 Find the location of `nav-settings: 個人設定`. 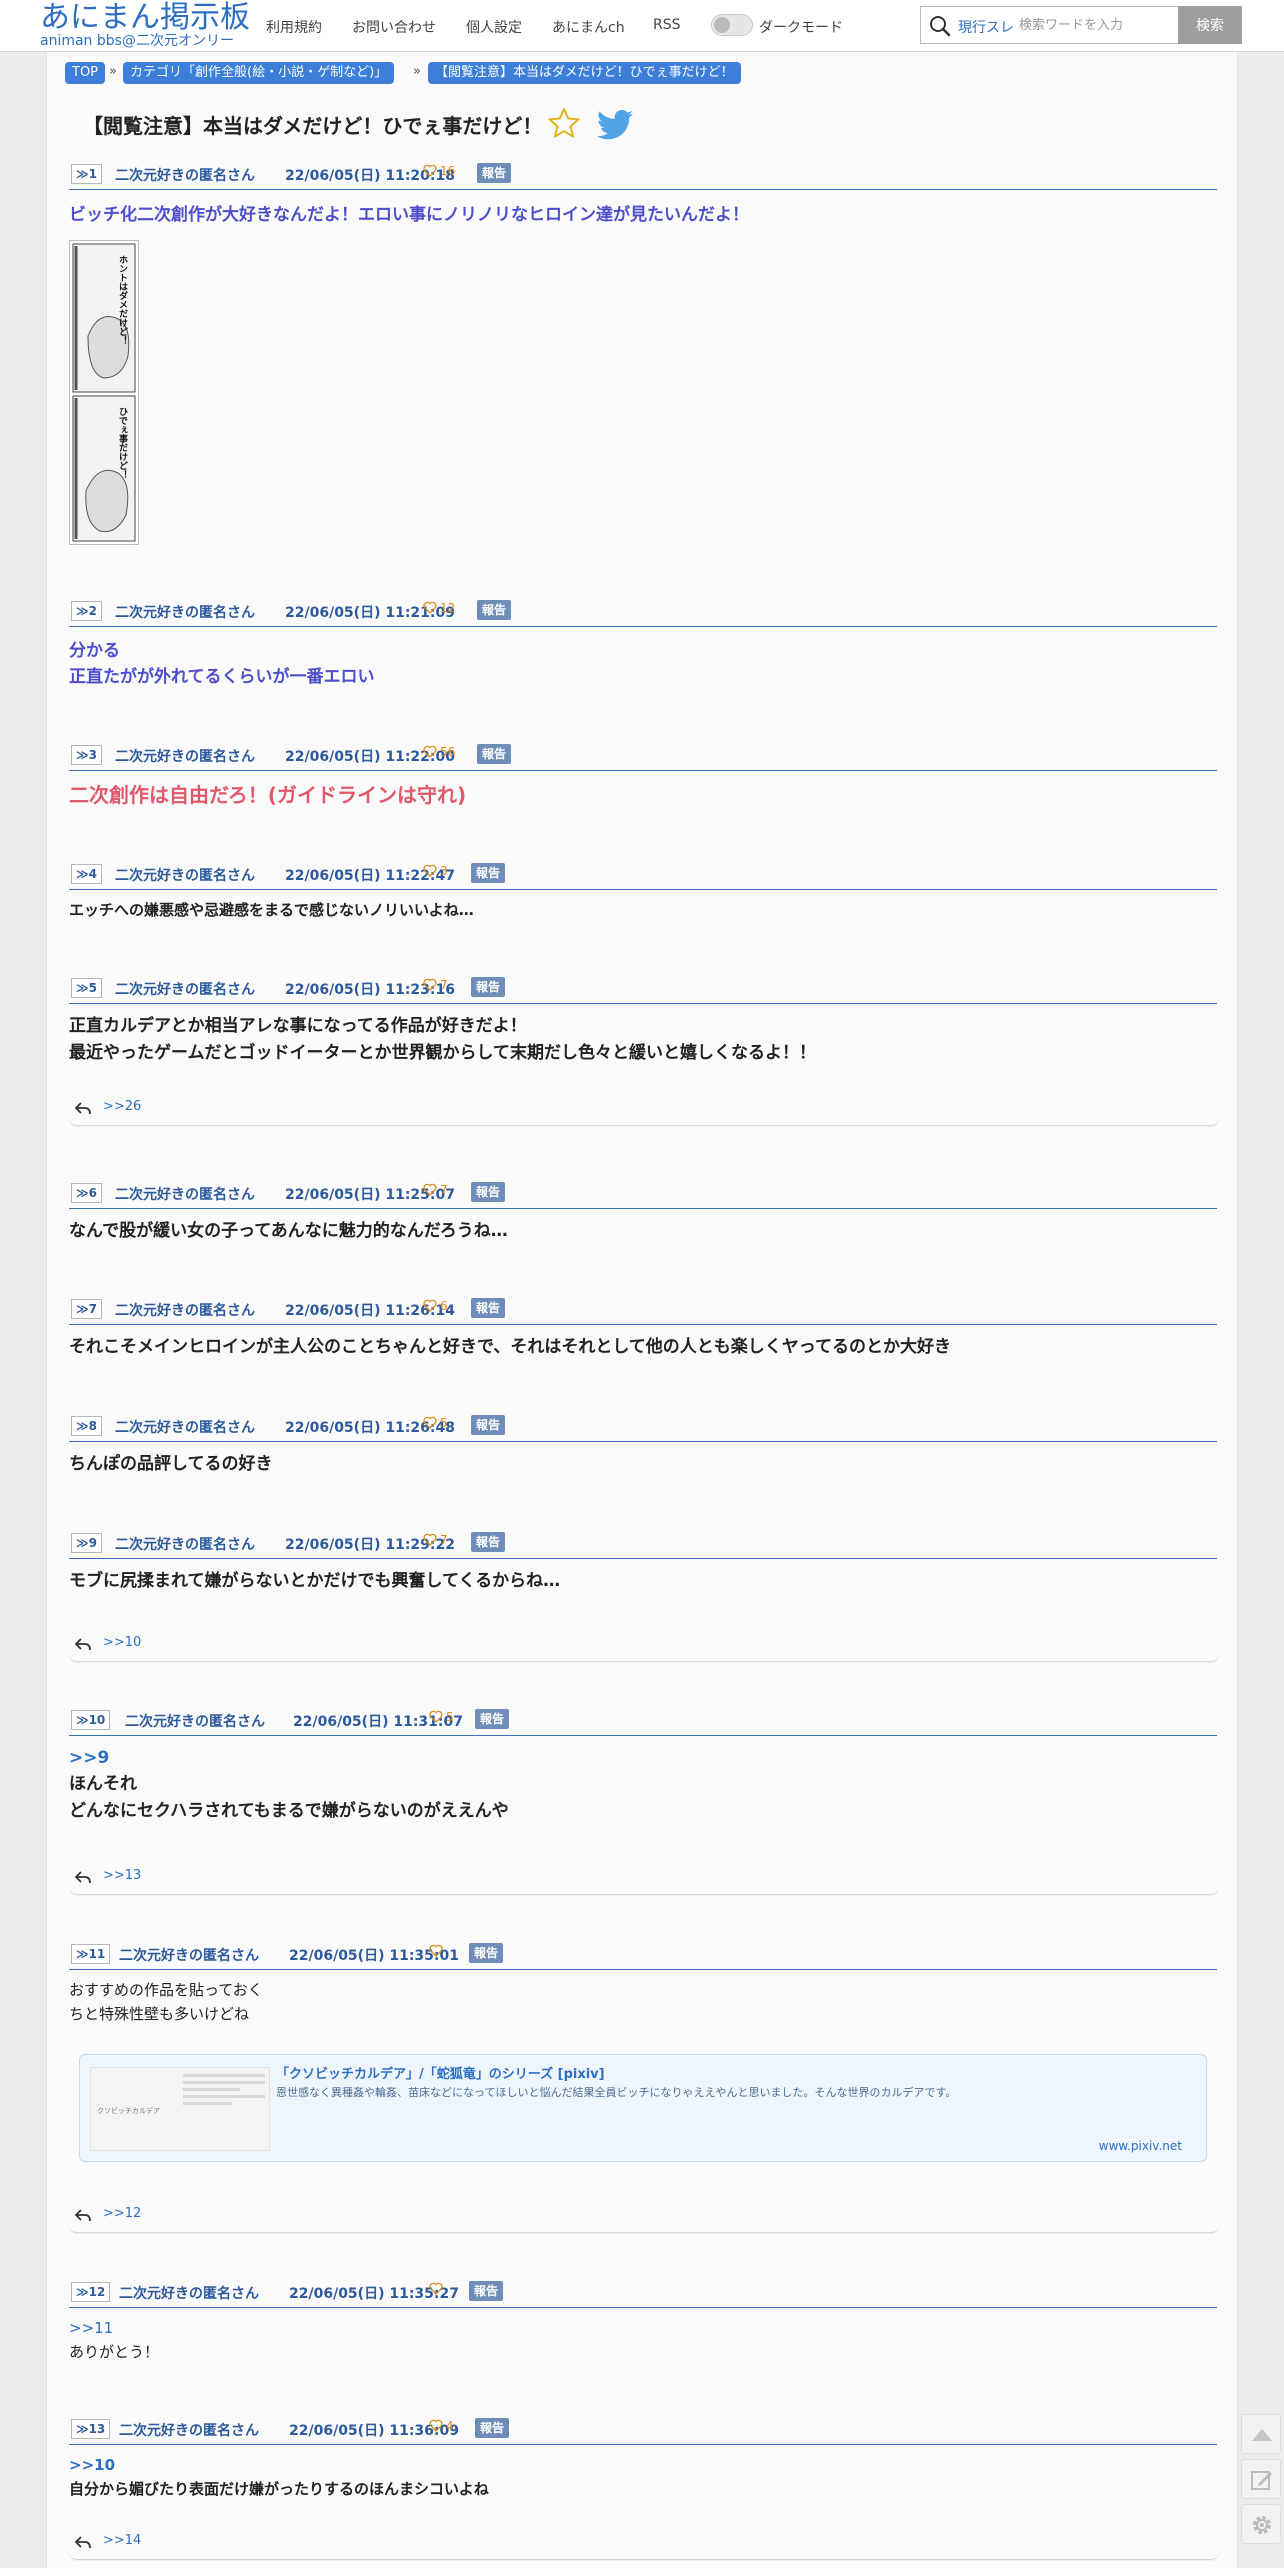

nav-settings: 個人設定 is located at coordinates (494, 27).